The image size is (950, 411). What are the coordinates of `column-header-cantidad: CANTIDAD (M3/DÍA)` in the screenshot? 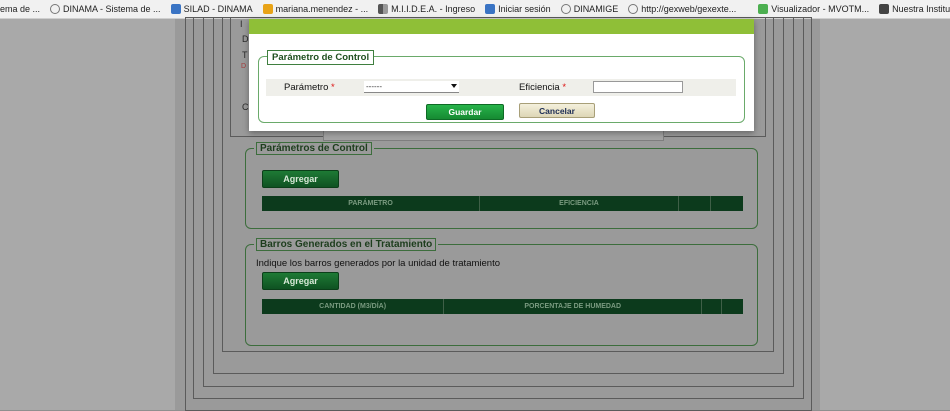 It's located at (353, 306).